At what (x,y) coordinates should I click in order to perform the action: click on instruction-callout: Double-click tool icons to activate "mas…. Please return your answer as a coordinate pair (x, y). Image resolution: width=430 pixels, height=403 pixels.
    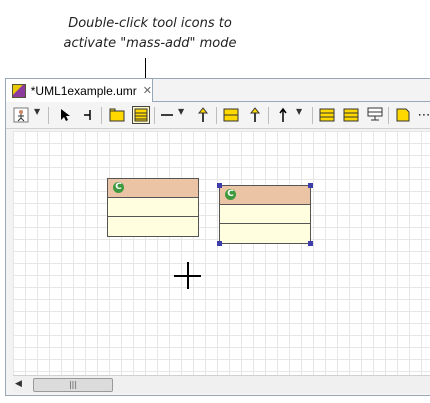
    Looking at the image, I should click on (150, 34).